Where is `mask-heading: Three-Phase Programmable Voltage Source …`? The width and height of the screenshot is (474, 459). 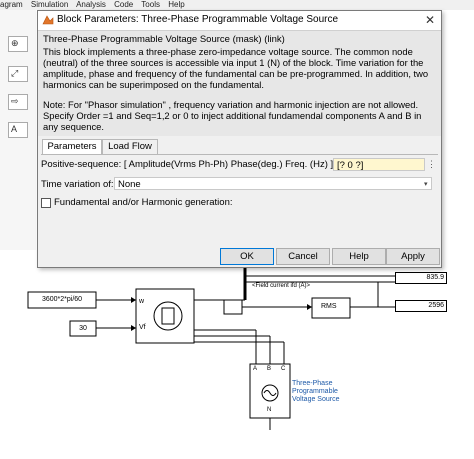
mask-heading: Three-Phase Programmable Voltage Source … is located at coordinates (164, 39).